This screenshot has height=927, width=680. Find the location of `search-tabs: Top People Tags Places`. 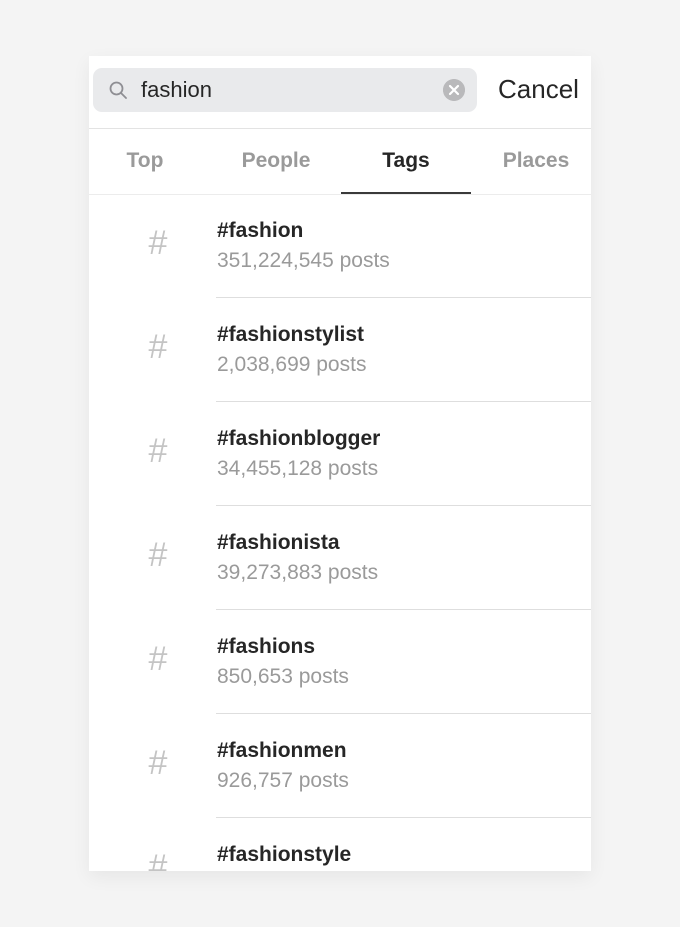

search-tabs: Top People Tags Places is located at coordinates (340, 161).